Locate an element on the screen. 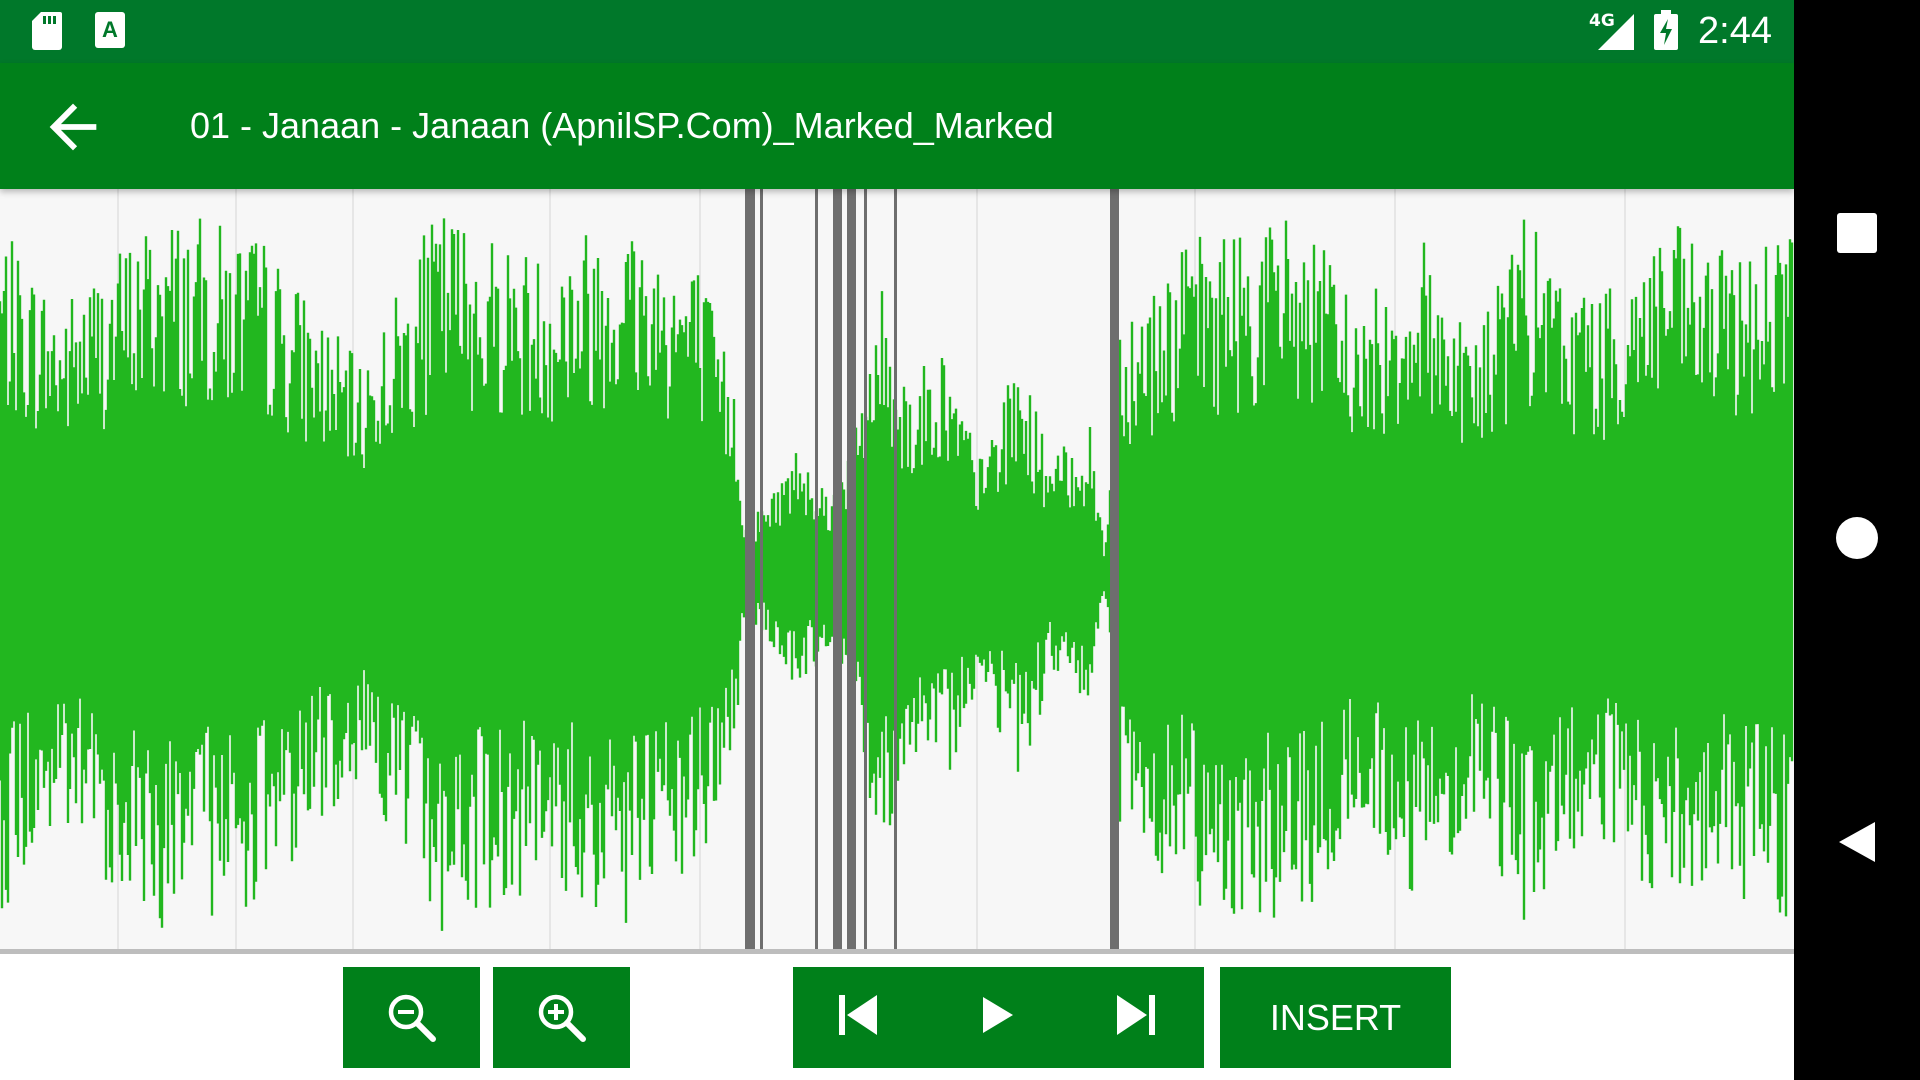 This screenshot has height=1080, width=1920. system-navigation-bar is located at coordinates (1857, 540).